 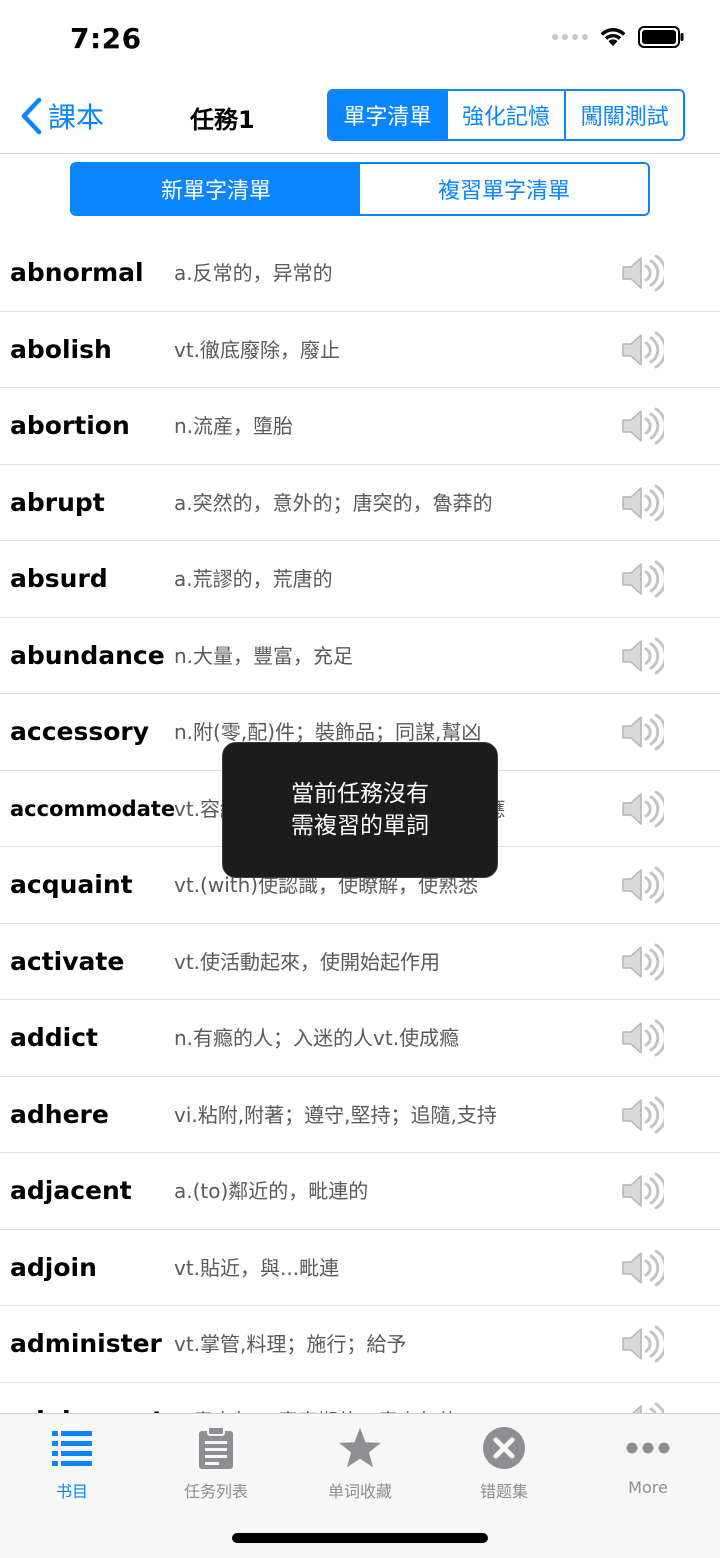 What do you see at coordinates (504, 189) in the screenshot?
I see `segment-review-words: 複習單字清單` at bounding box center [504, 189].